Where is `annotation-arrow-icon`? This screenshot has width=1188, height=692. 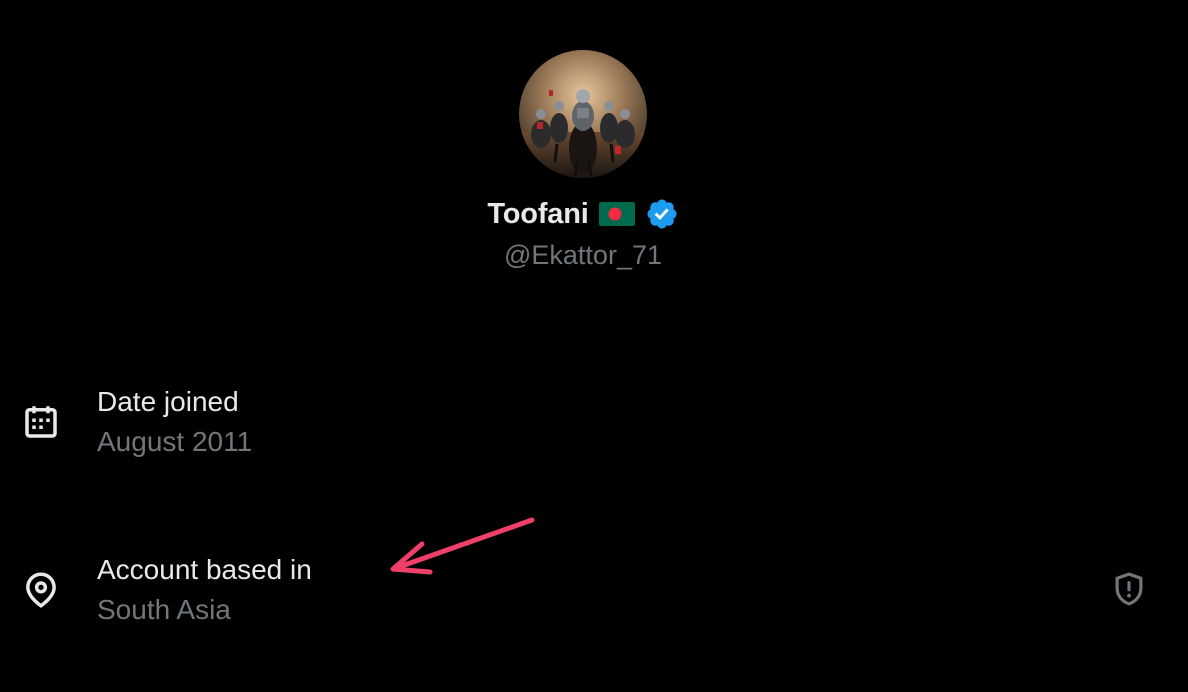 annotation-arrow-icon is located at coordinates (462, 546).